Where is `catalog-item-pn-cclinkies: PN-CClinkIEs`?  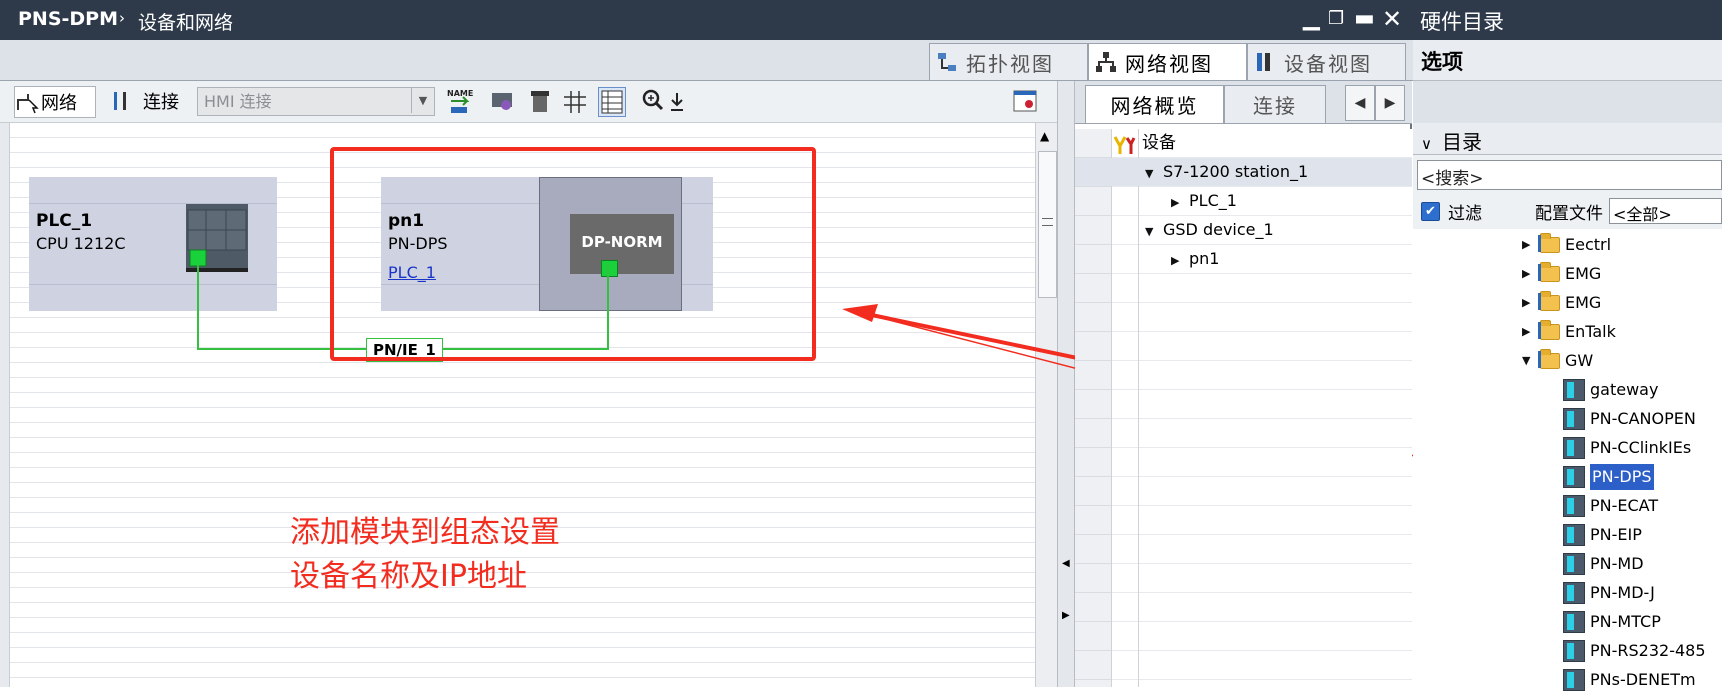
catalog-item-pn-cclinkies: PN-CClinkIEs is located at coordinates (1627, 448).